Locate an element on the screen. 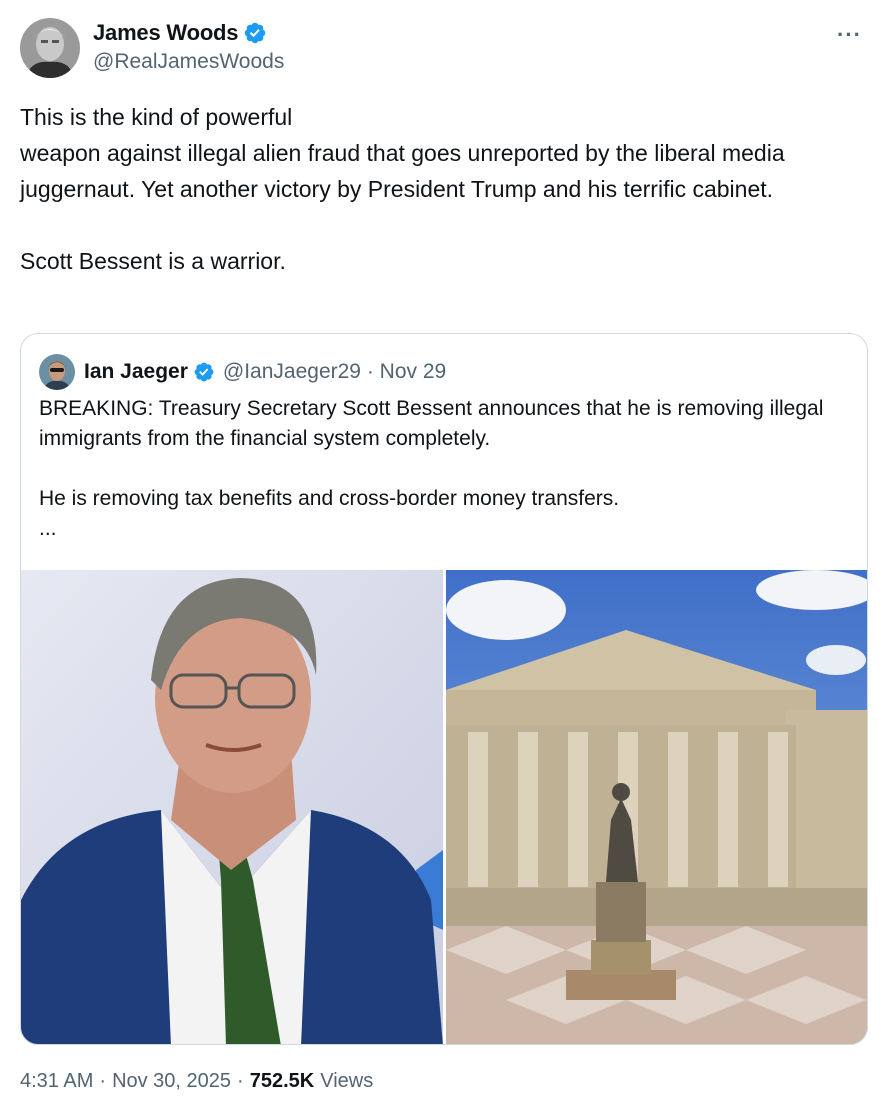 This screenshot has height=1116, width=890. tweet-time: 4:31 AM is located at coordinates (56, 1081).